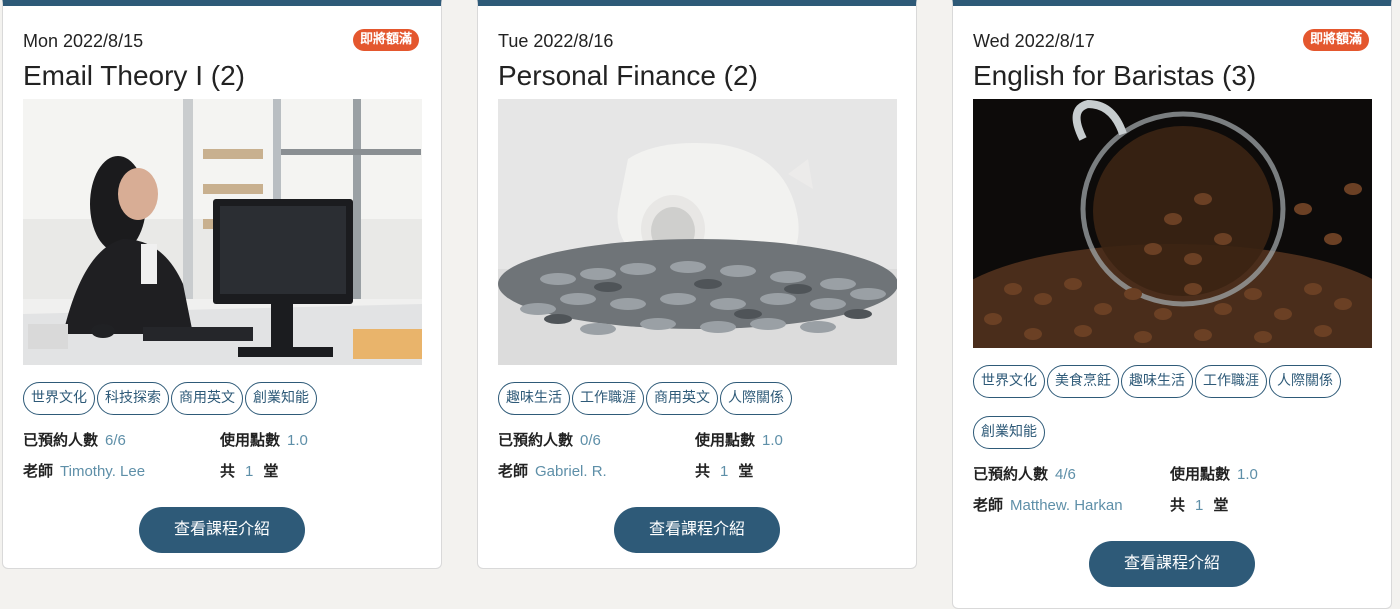  I want to click on teacher-row: 老師 Matthew. Harkan, so click(1048, 504).